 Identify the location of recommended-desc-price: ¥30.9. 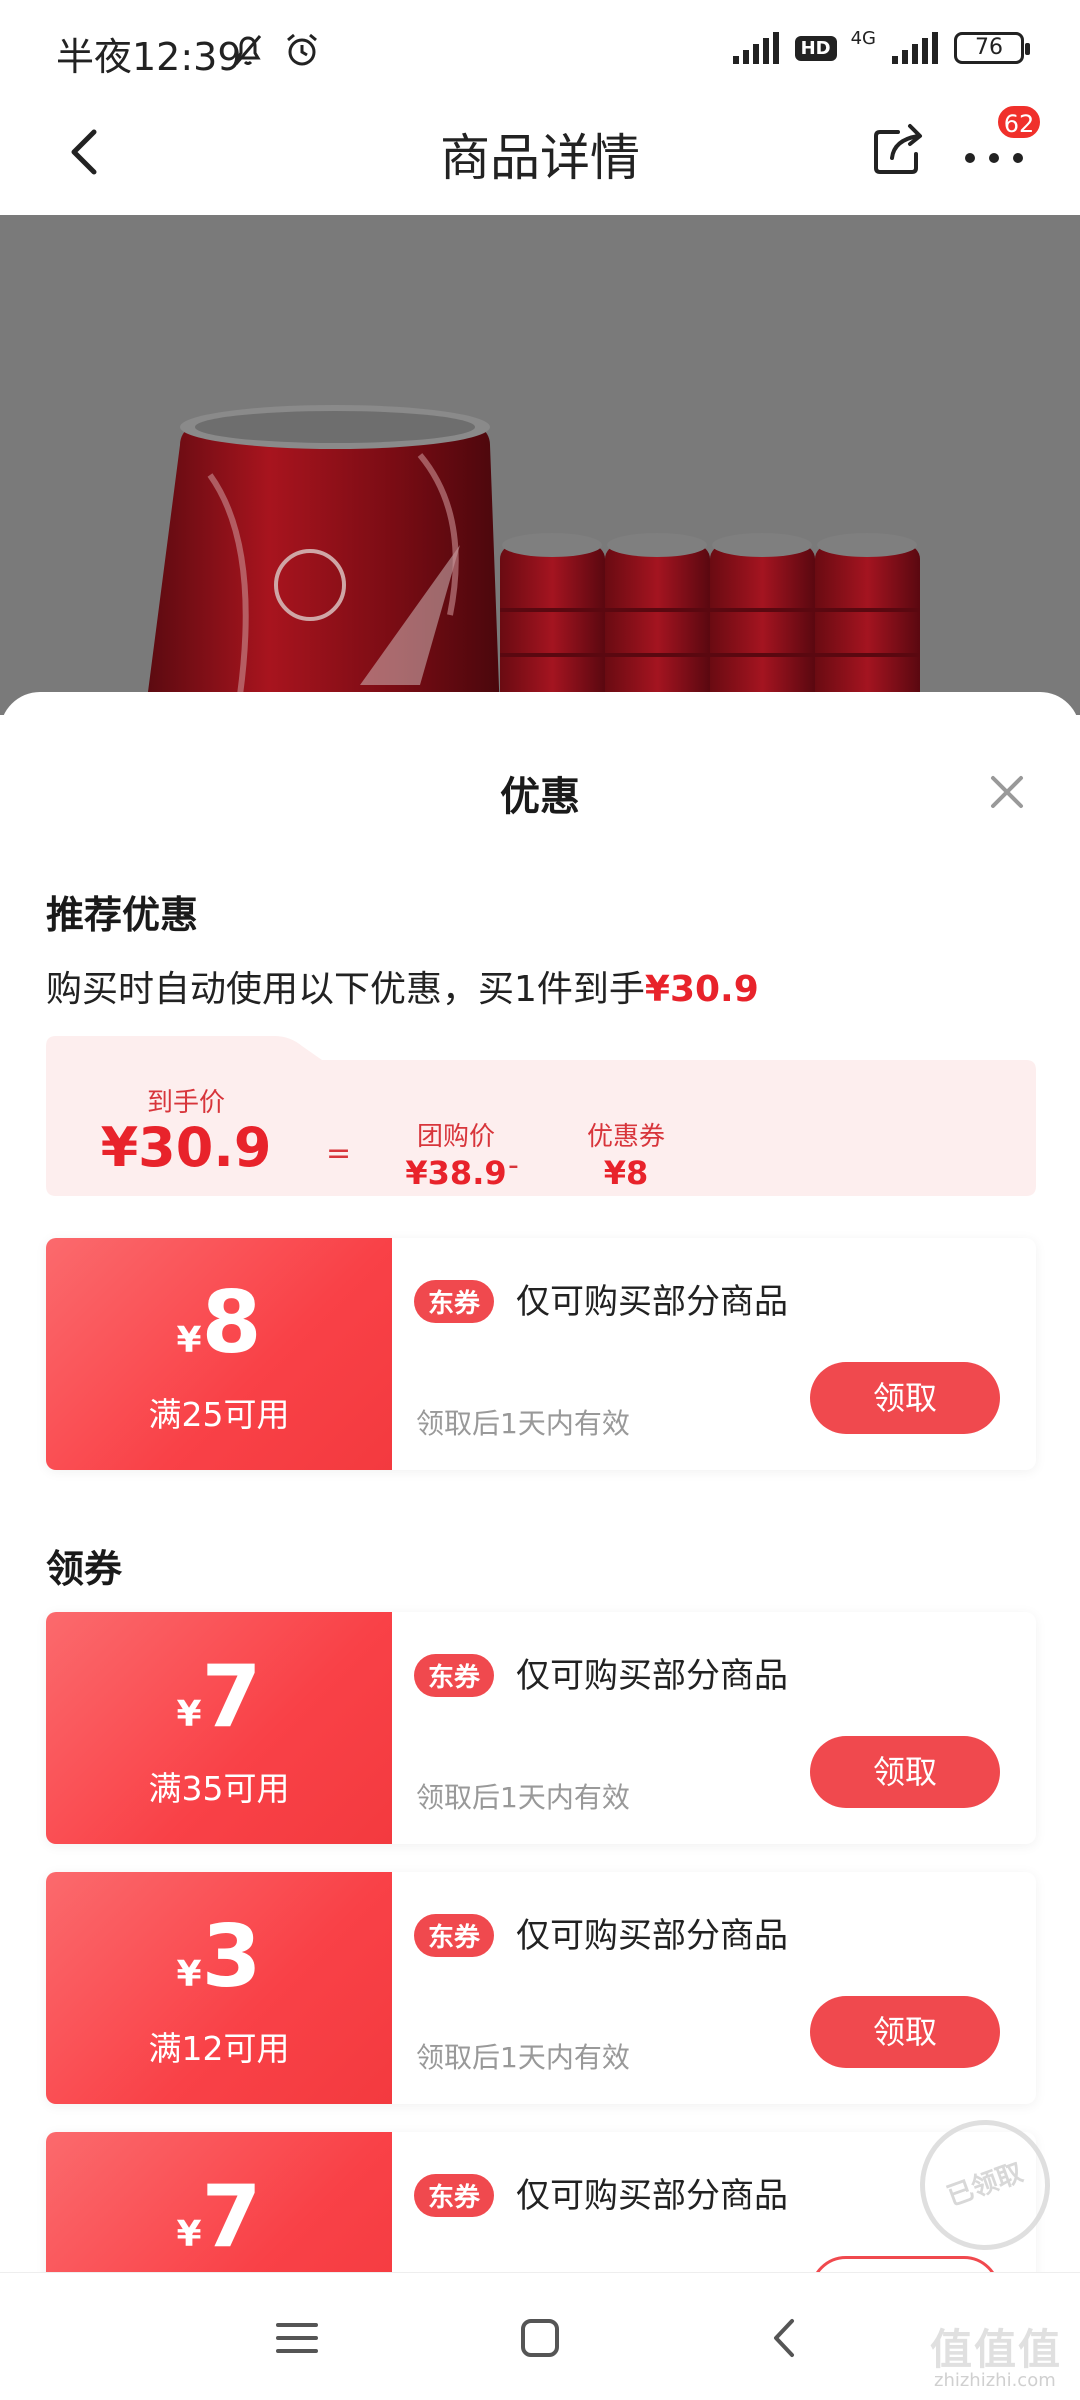
(701, 989).